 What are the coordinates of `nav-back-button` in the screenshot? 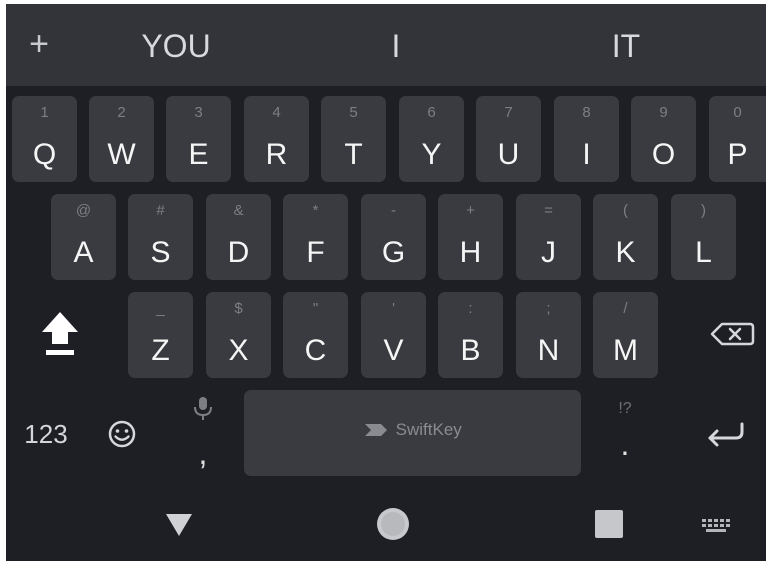 It's located at (179, 524).